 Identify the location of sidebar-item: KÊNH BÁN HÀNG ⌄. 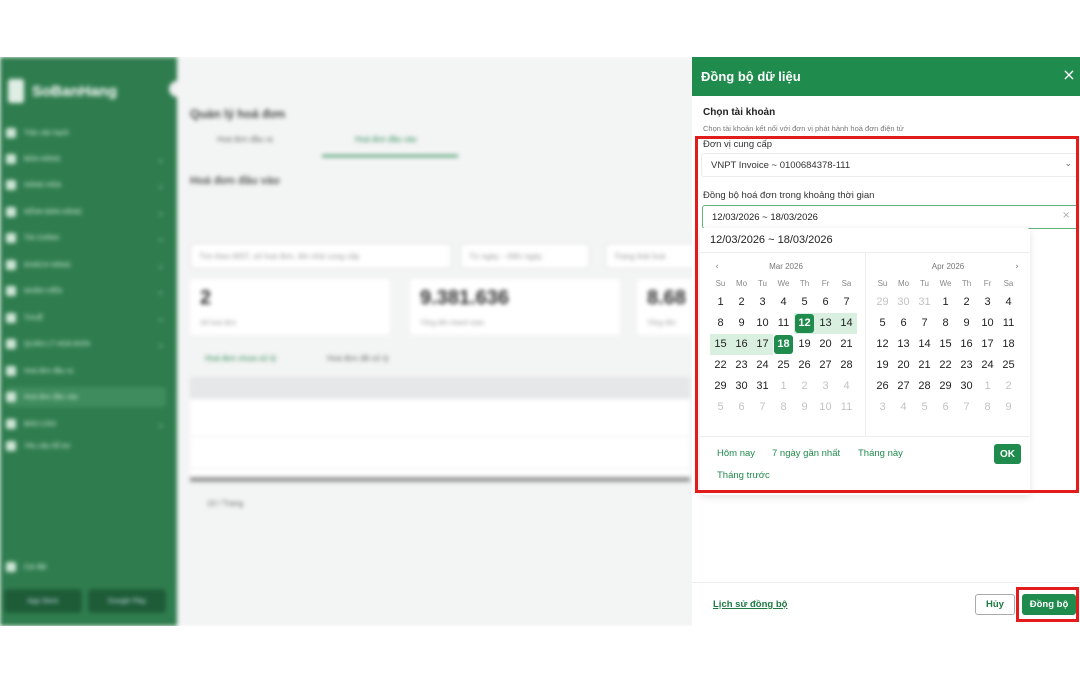
(86, 212).